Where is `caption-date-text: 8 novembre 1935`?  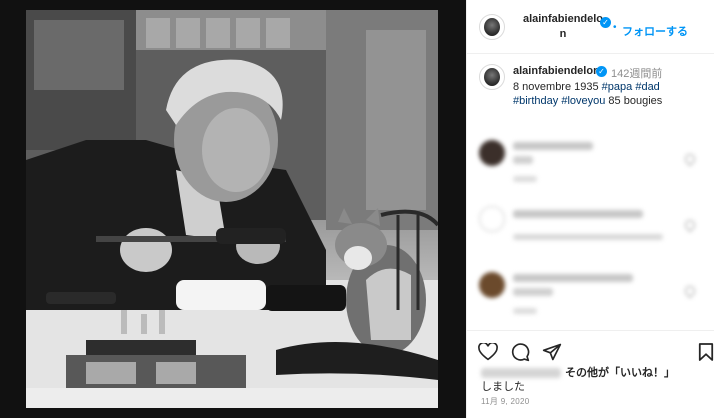 caption-date-text: 8 novembre 1935 is located at coordinates (557, 87).